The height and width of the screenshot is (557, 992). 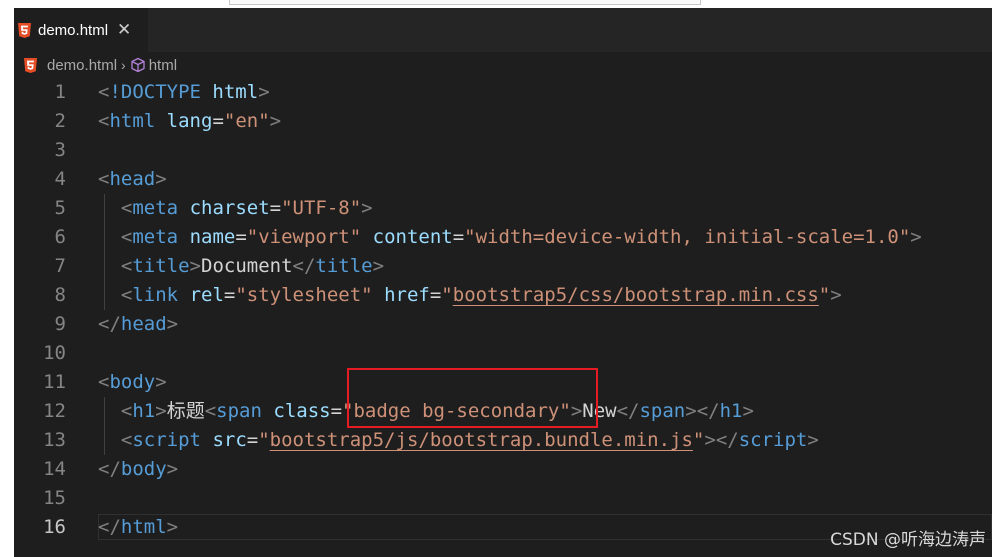 What do you see at coordinates (503, 208) in the screenshot?
I see `code-line: 5 <meta charset="UTF-8">` at bounding box center [503, 208].